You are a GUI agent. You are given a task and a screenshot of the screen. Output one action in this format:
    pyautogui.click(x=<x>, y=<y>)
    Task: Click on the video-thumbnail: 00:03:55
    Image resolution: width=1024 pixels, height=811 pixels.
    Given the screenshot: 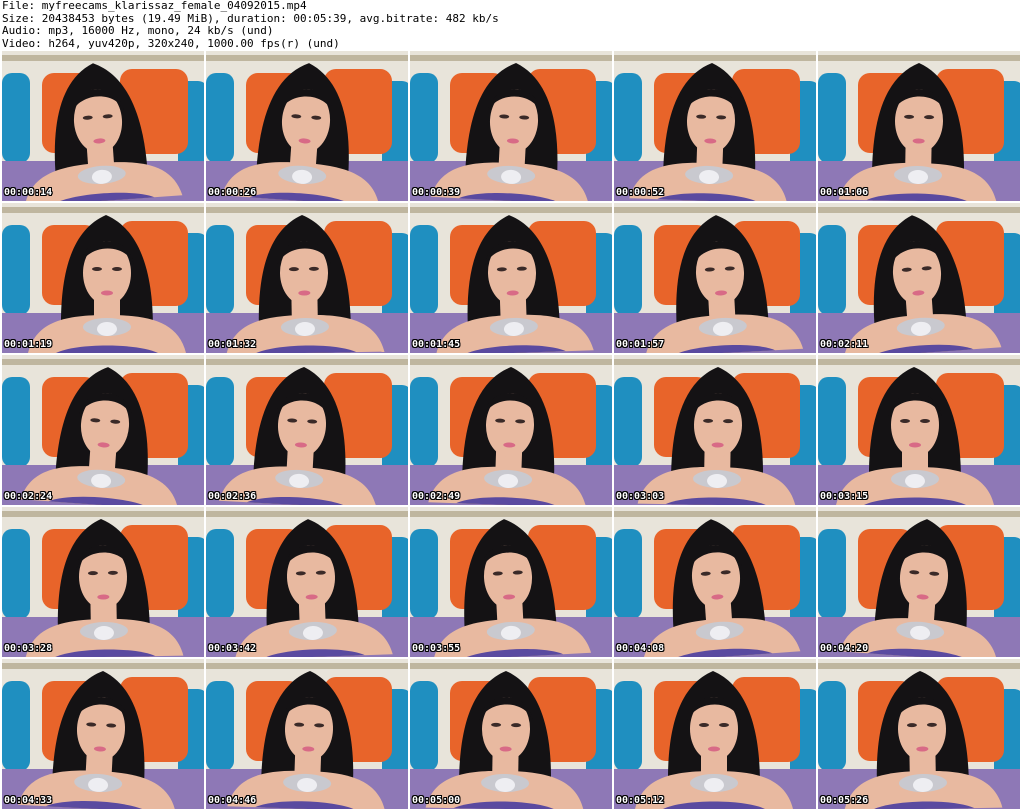 What is the action you would take?
    pyautogui.click(x=511, y=582)
    